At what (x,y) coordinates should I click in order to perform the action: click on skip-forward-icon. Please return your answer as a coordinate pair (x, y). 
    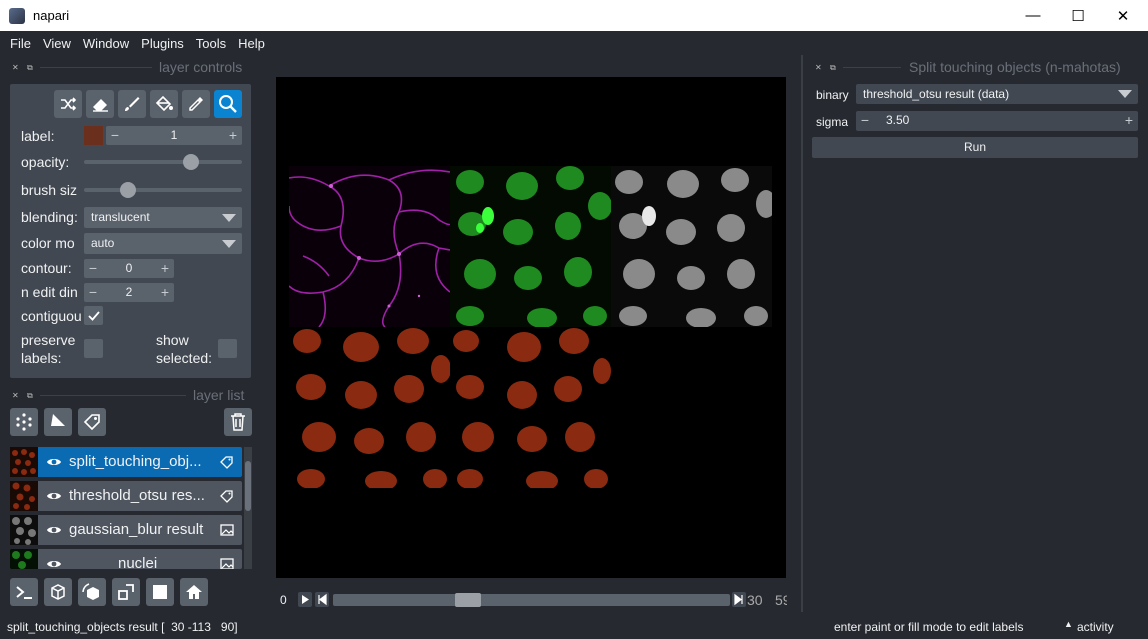
    Looking at the image, I should click on (738, 599).